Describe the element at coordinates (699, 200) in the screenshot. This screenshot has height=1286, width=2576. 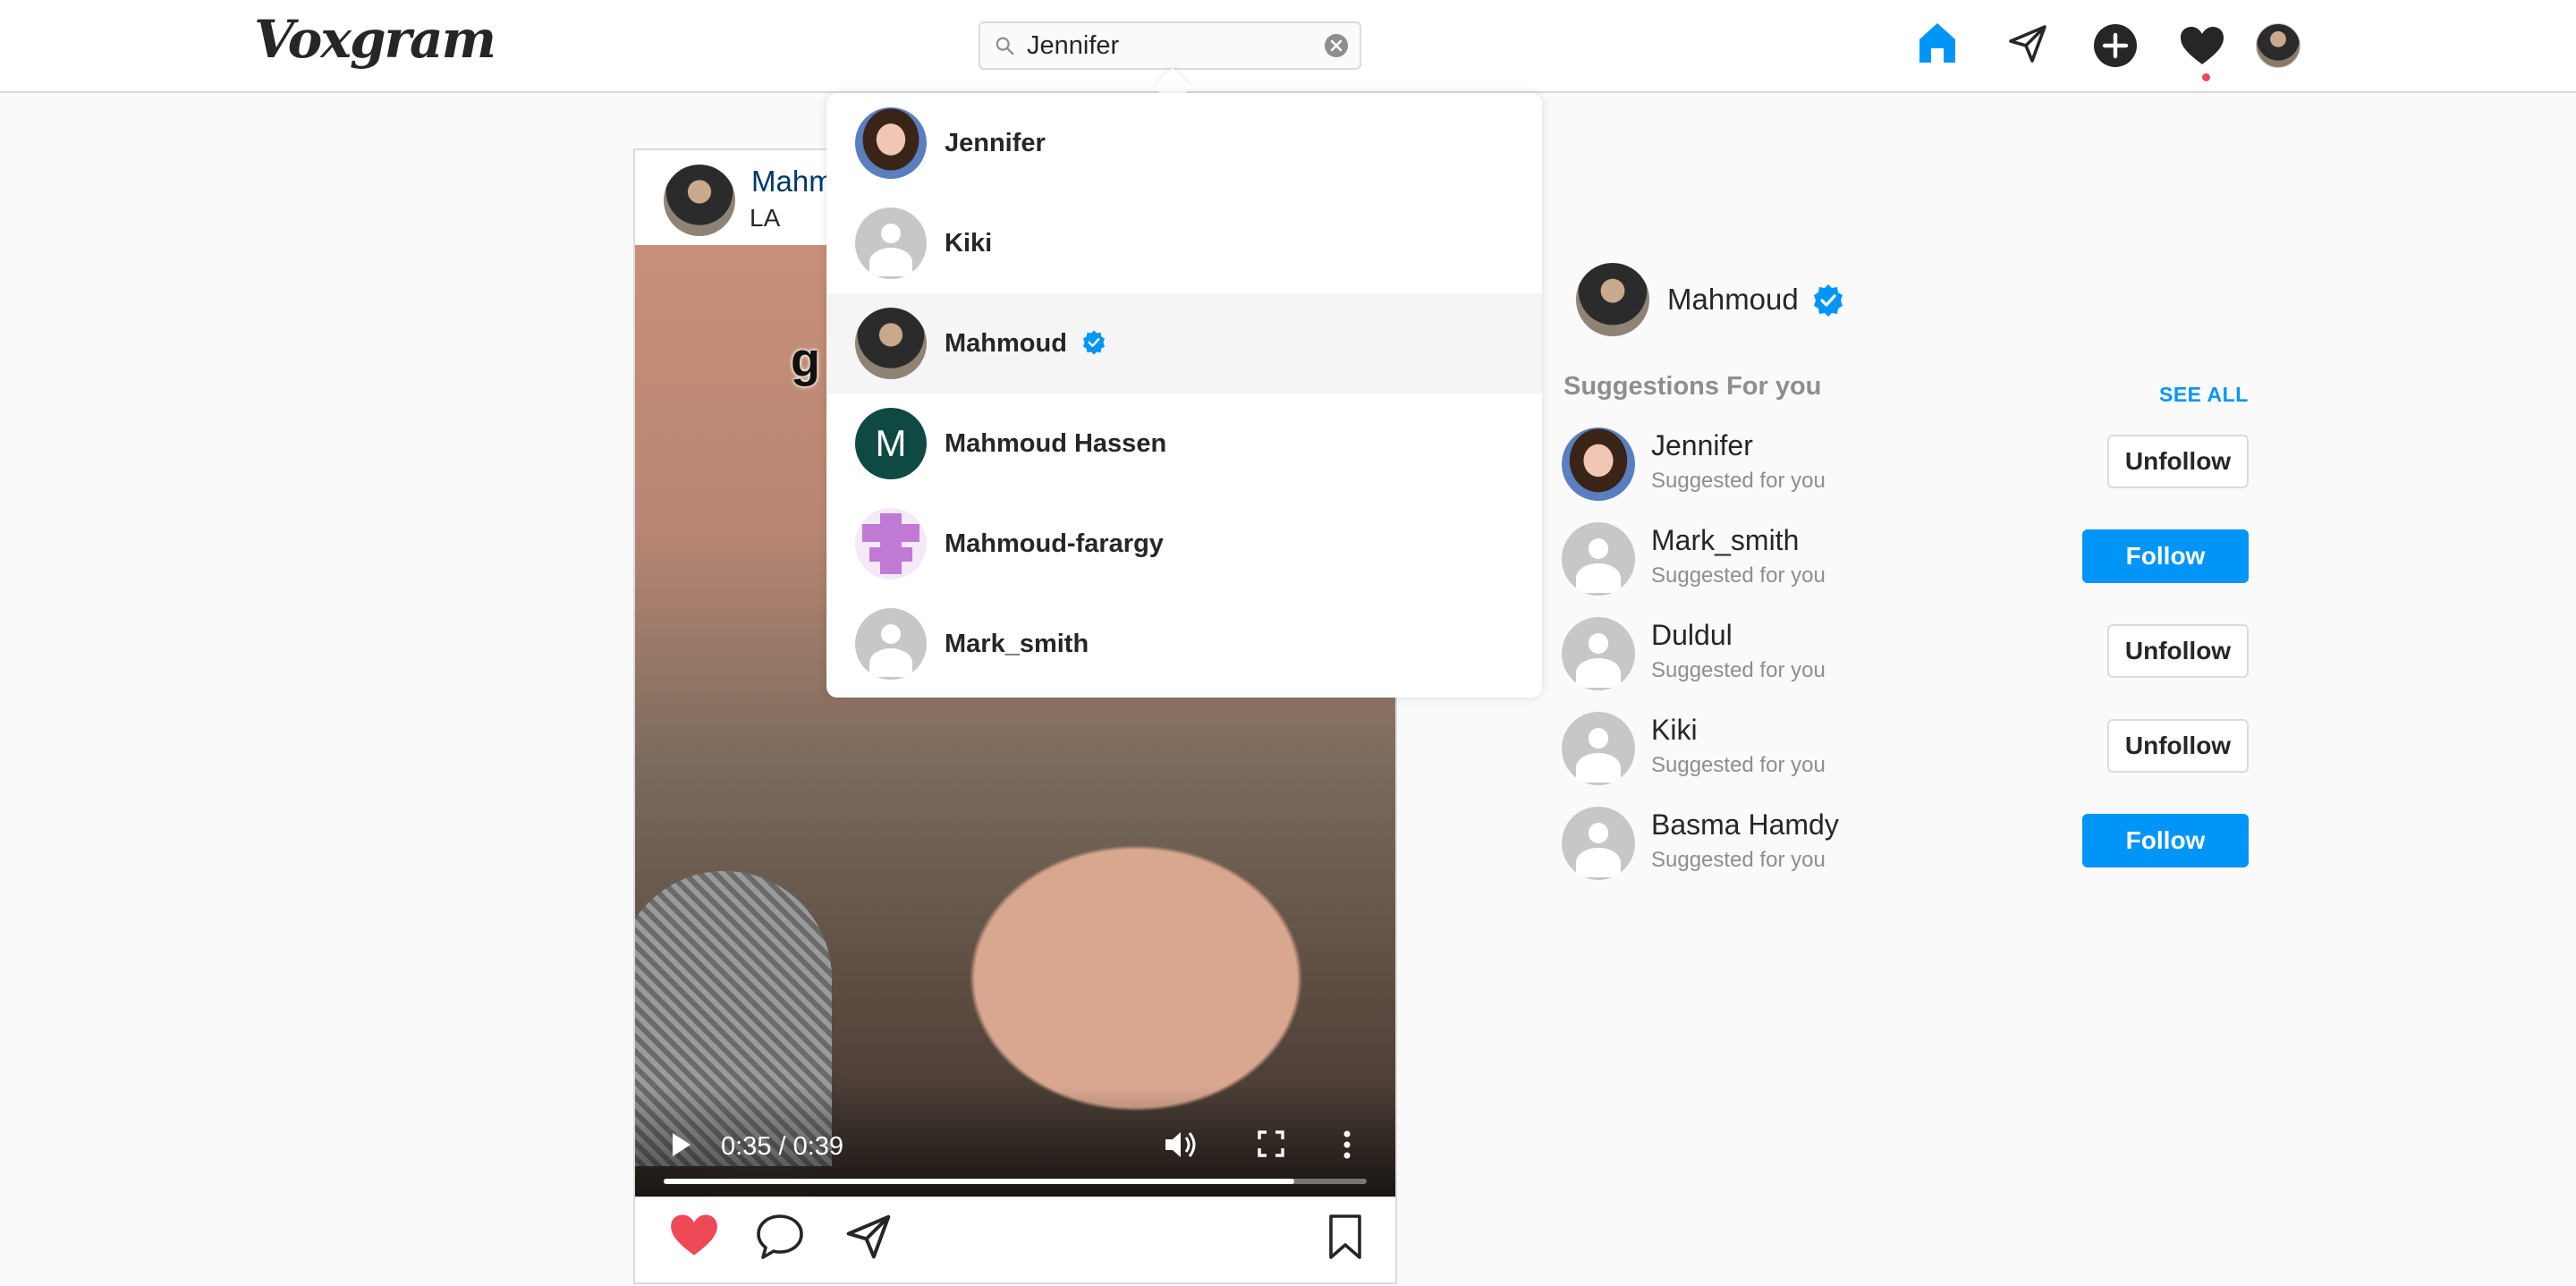
I see `post-author-avatar` at that location.